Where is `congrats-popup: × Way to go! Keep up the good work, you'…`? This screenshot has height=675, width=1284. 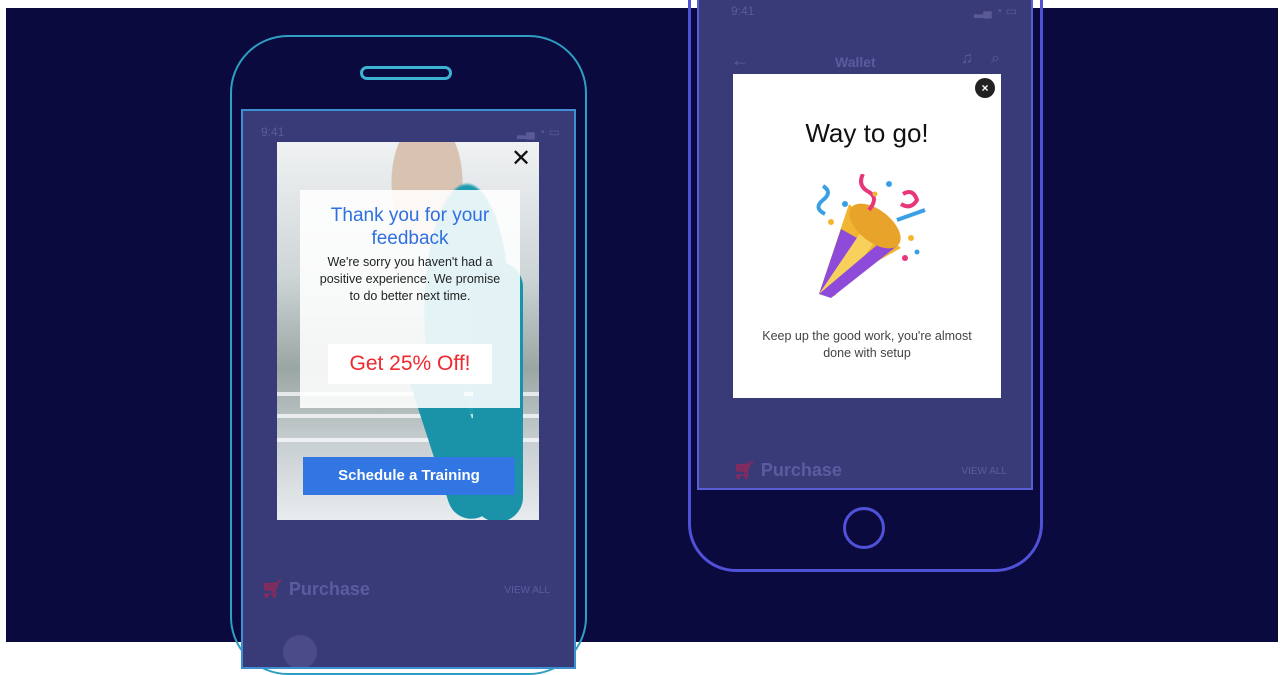 congrats-popup: × Way to go! Keep up the good work, you'… is located at coordinates (867, 236).